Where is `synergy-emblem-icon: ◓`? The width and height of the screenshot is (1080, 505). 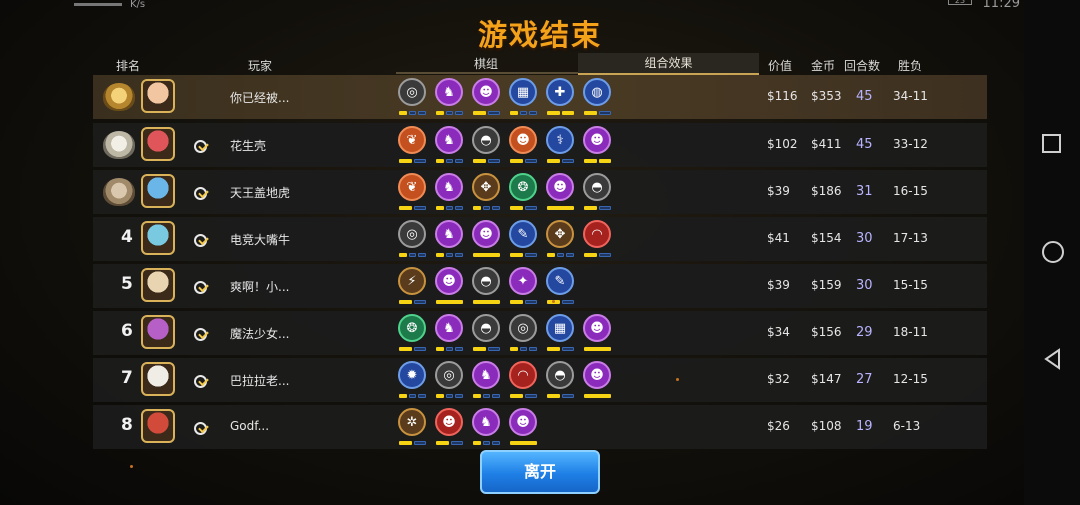
synergy-emblem-icon: ◓ is located at coordinates (486, 328).